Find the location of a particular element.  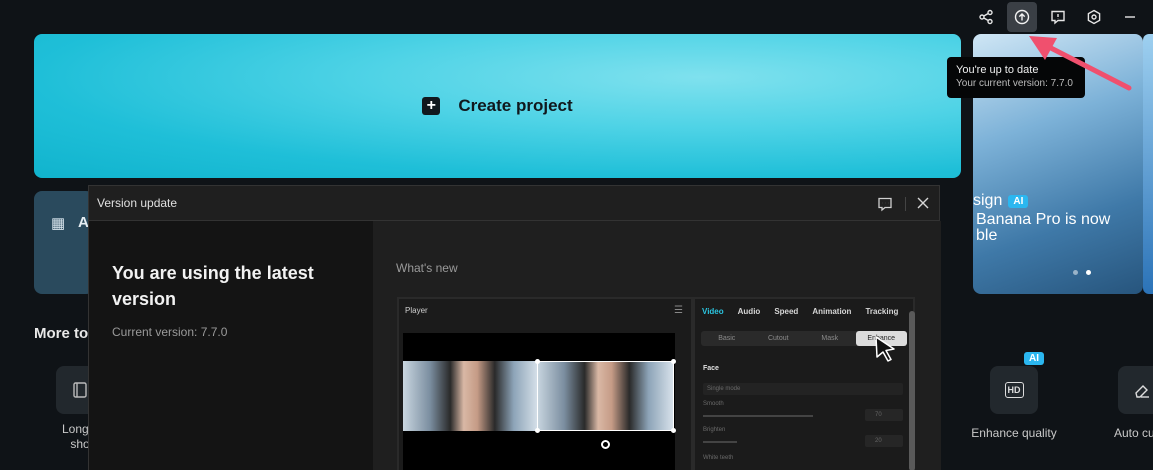

preview-row-label: White teeth is located at coordinates (718, 458).